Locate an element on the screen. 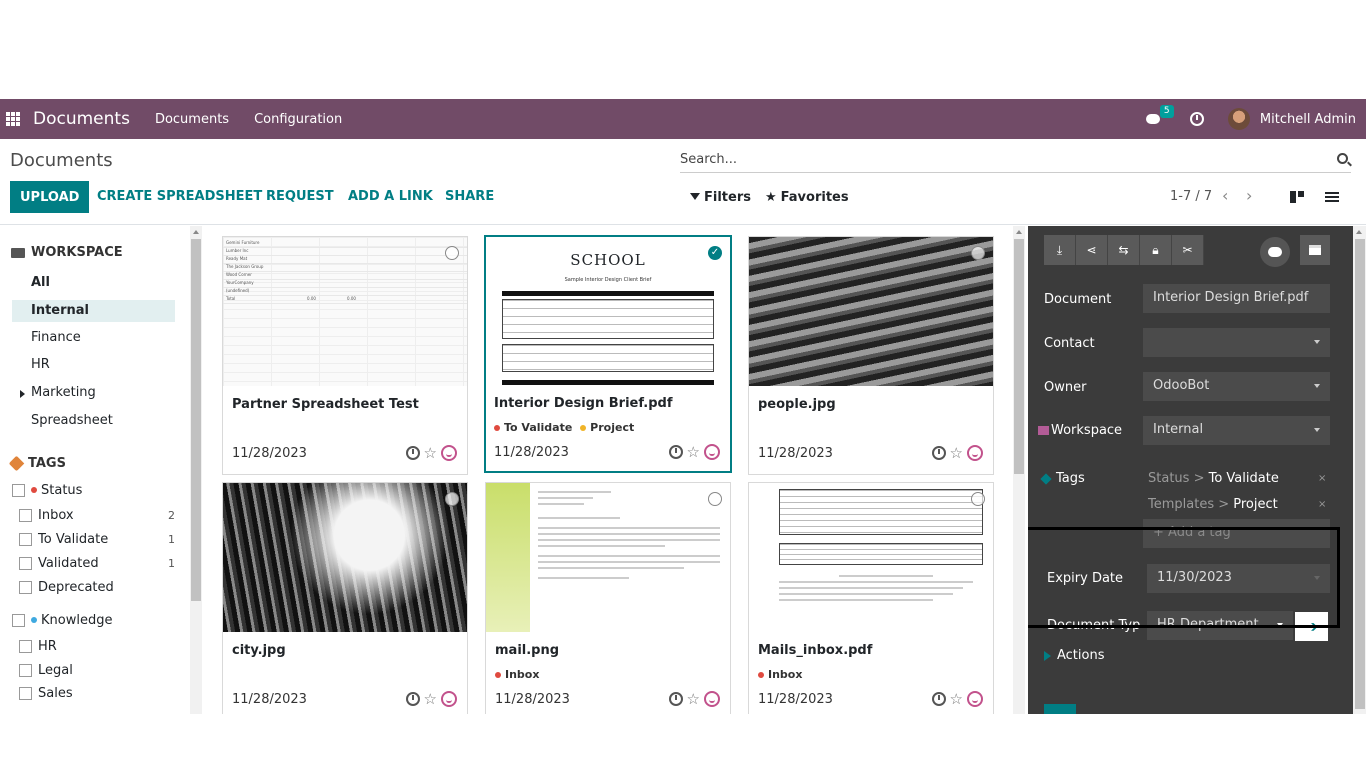  document-card: mail.png Inbox 11/28/2023 ☆ is located at coordinates (608, 598).